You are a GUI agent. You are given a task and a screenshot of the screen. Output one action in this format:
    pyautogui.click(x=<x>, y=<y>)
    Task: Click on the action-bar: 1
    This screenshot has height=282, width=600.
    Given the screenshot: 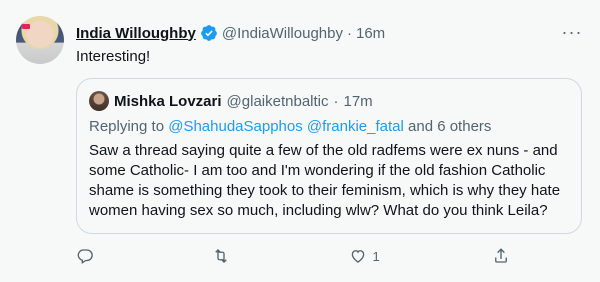 What is the action you would take?
    pyautogui.click(x=296, y=256)
    